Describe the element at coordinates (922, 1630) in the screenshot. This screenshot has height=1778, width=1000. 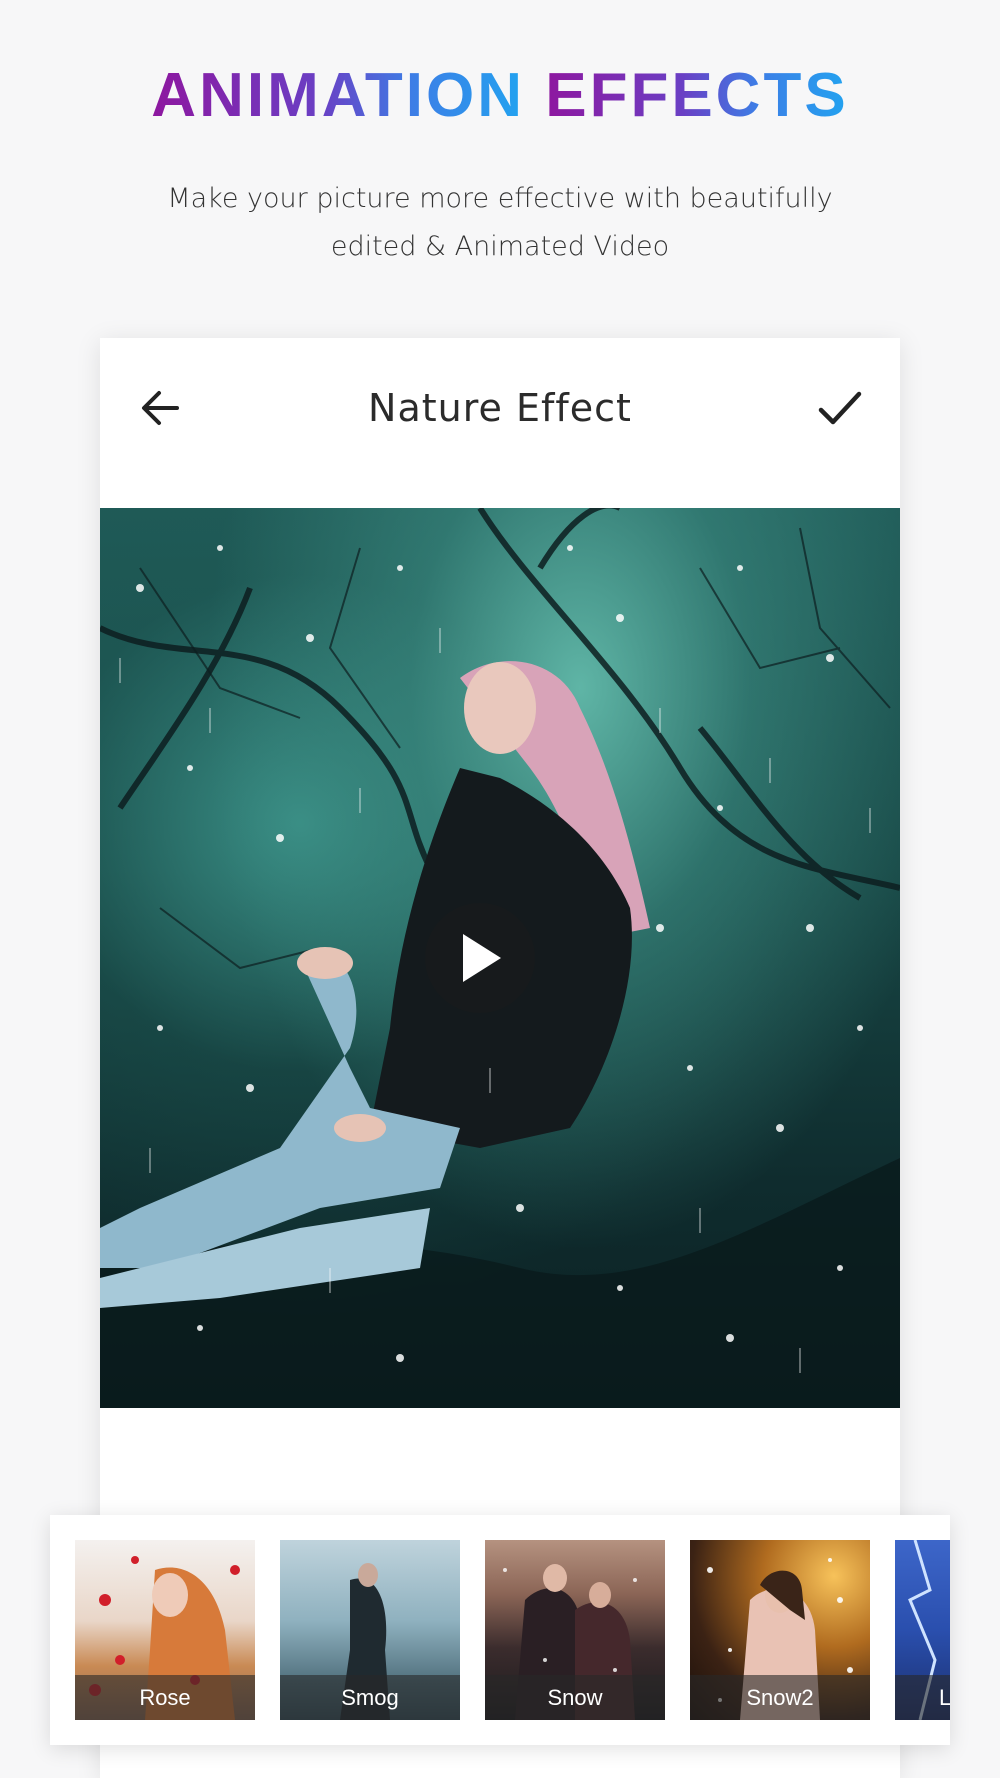
I see `effect-thumb-partial: Li` at that location.